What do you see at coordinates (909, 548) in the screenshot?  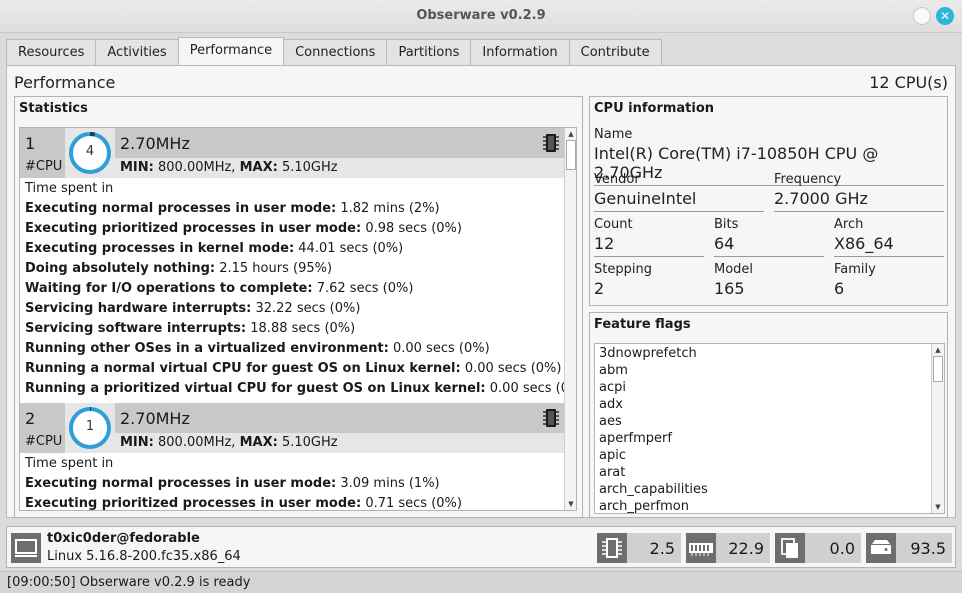 I see `disk-usage-meter: 93.5` at bounding box center [909, 548].